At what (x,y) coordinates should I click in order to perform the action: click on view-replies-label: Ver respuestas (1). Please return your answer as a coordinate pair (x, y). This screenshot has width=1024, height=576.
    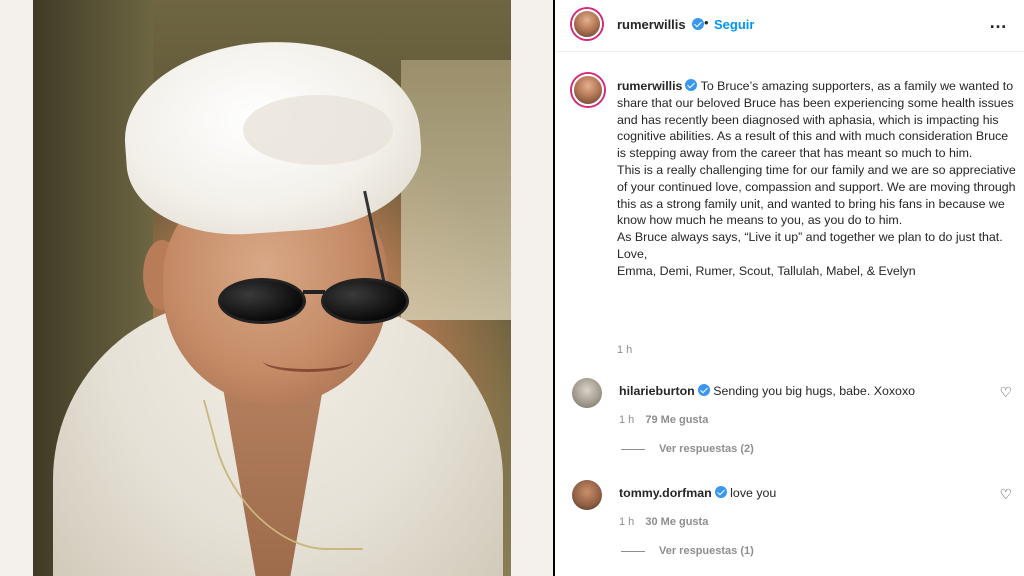
    Looking at the image, I should click on (706, 551).